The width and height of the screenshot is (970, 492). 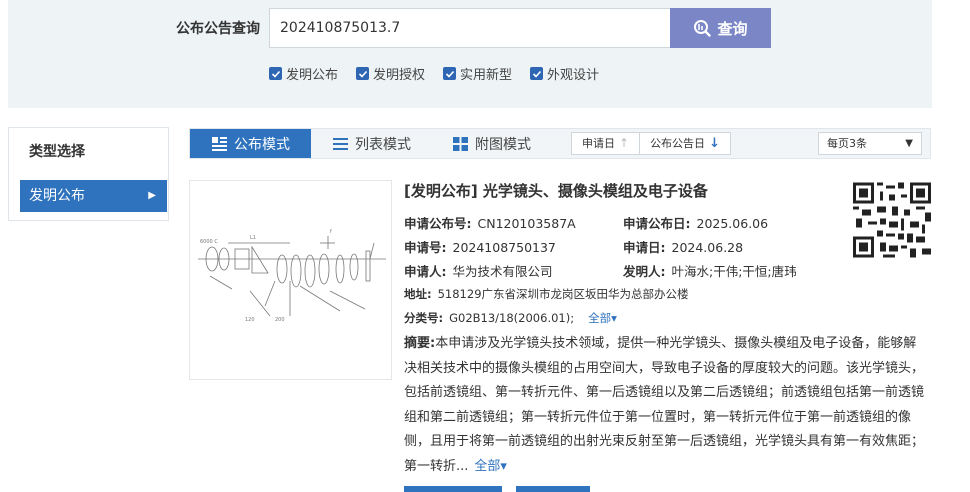 What do you see at coordinates (486, 75) in the screenshot?
I see `filter-label: 实用新型` at bounding box center [486, 75].